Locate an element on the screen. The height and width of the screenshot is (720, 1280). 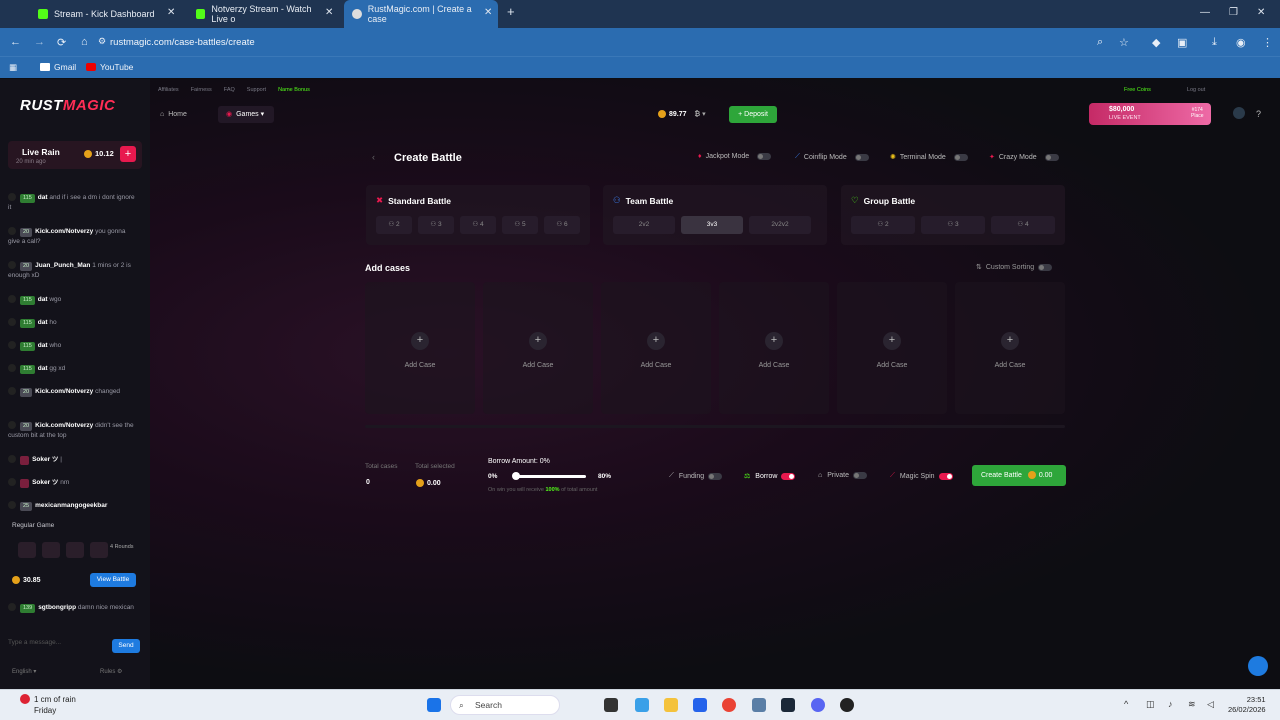
copilot-icon is located at coordinates (642, 705).